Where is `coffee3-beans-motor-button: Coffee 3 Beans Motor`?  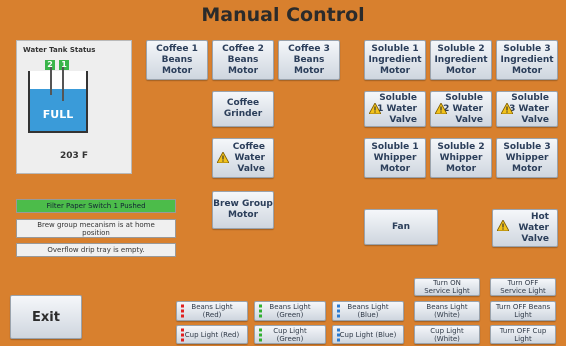 coffee3-beans-motor-button: Coffee 3 Beans Motor is located at coordinates (309, 60).